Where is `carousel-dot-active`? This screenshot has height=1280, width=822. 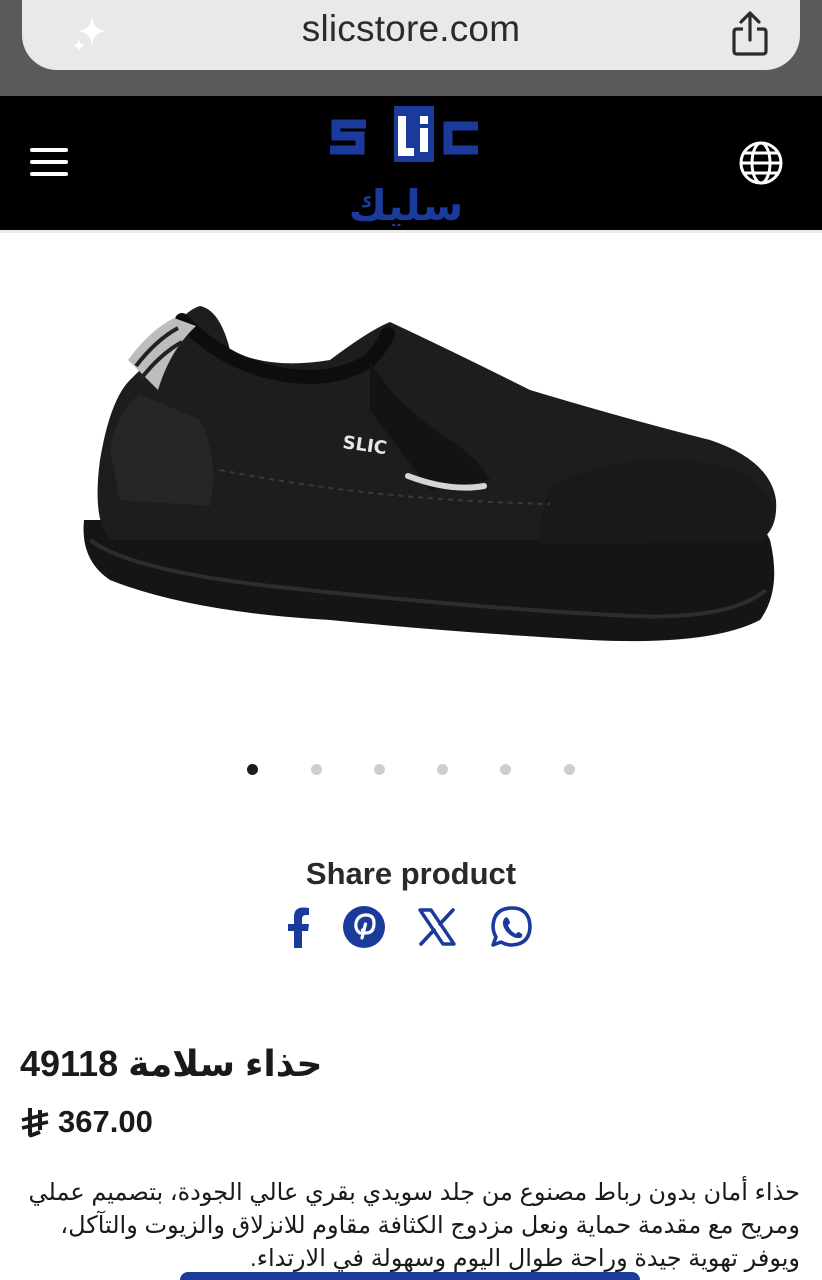
carousel-dot-active is located at coordinates (252, 769).